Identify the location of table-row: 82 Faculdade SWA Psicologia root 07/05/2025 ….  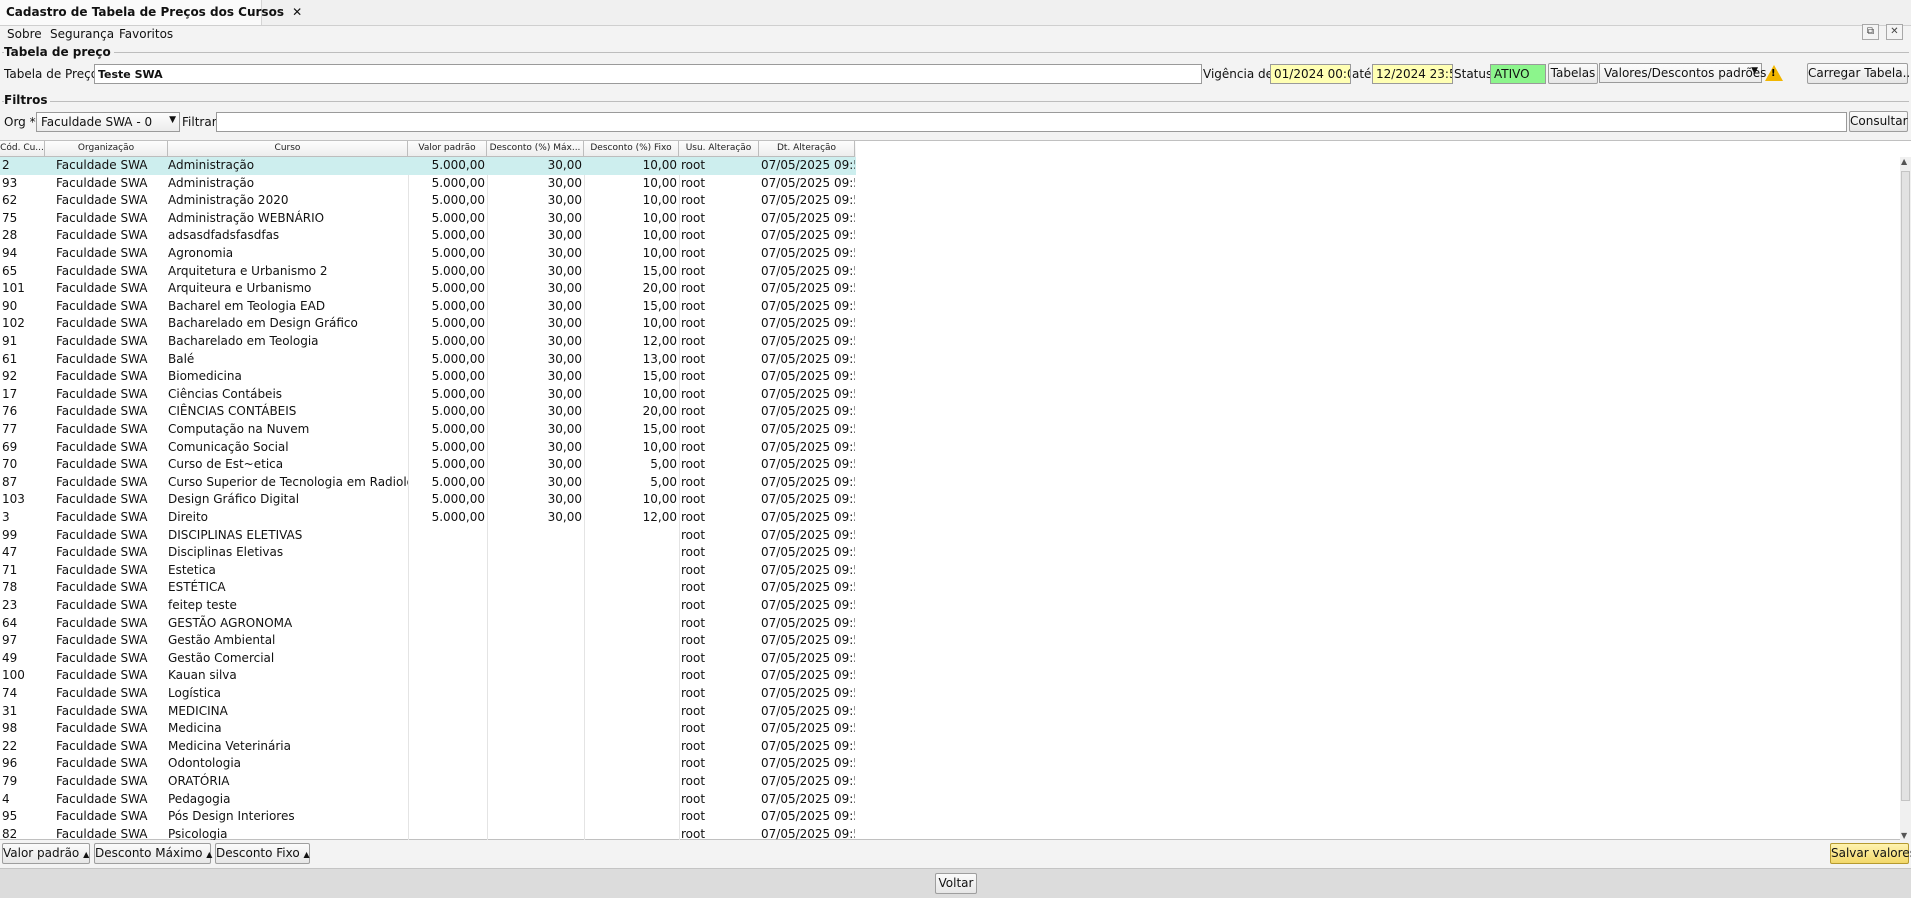
(428, 833).